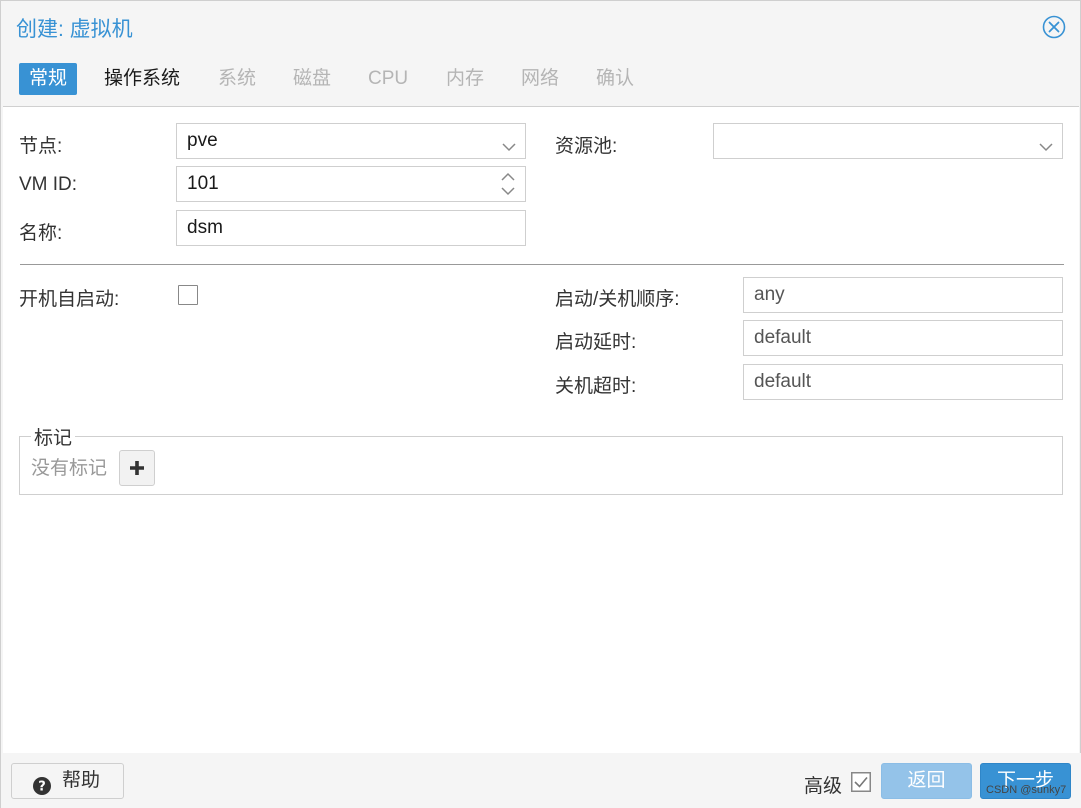 The image size is (1081, 808). What do you see at coordinates (41, 146) in the screenshot?
I see `node-label: 节点:` at bounding box center [41, 146].